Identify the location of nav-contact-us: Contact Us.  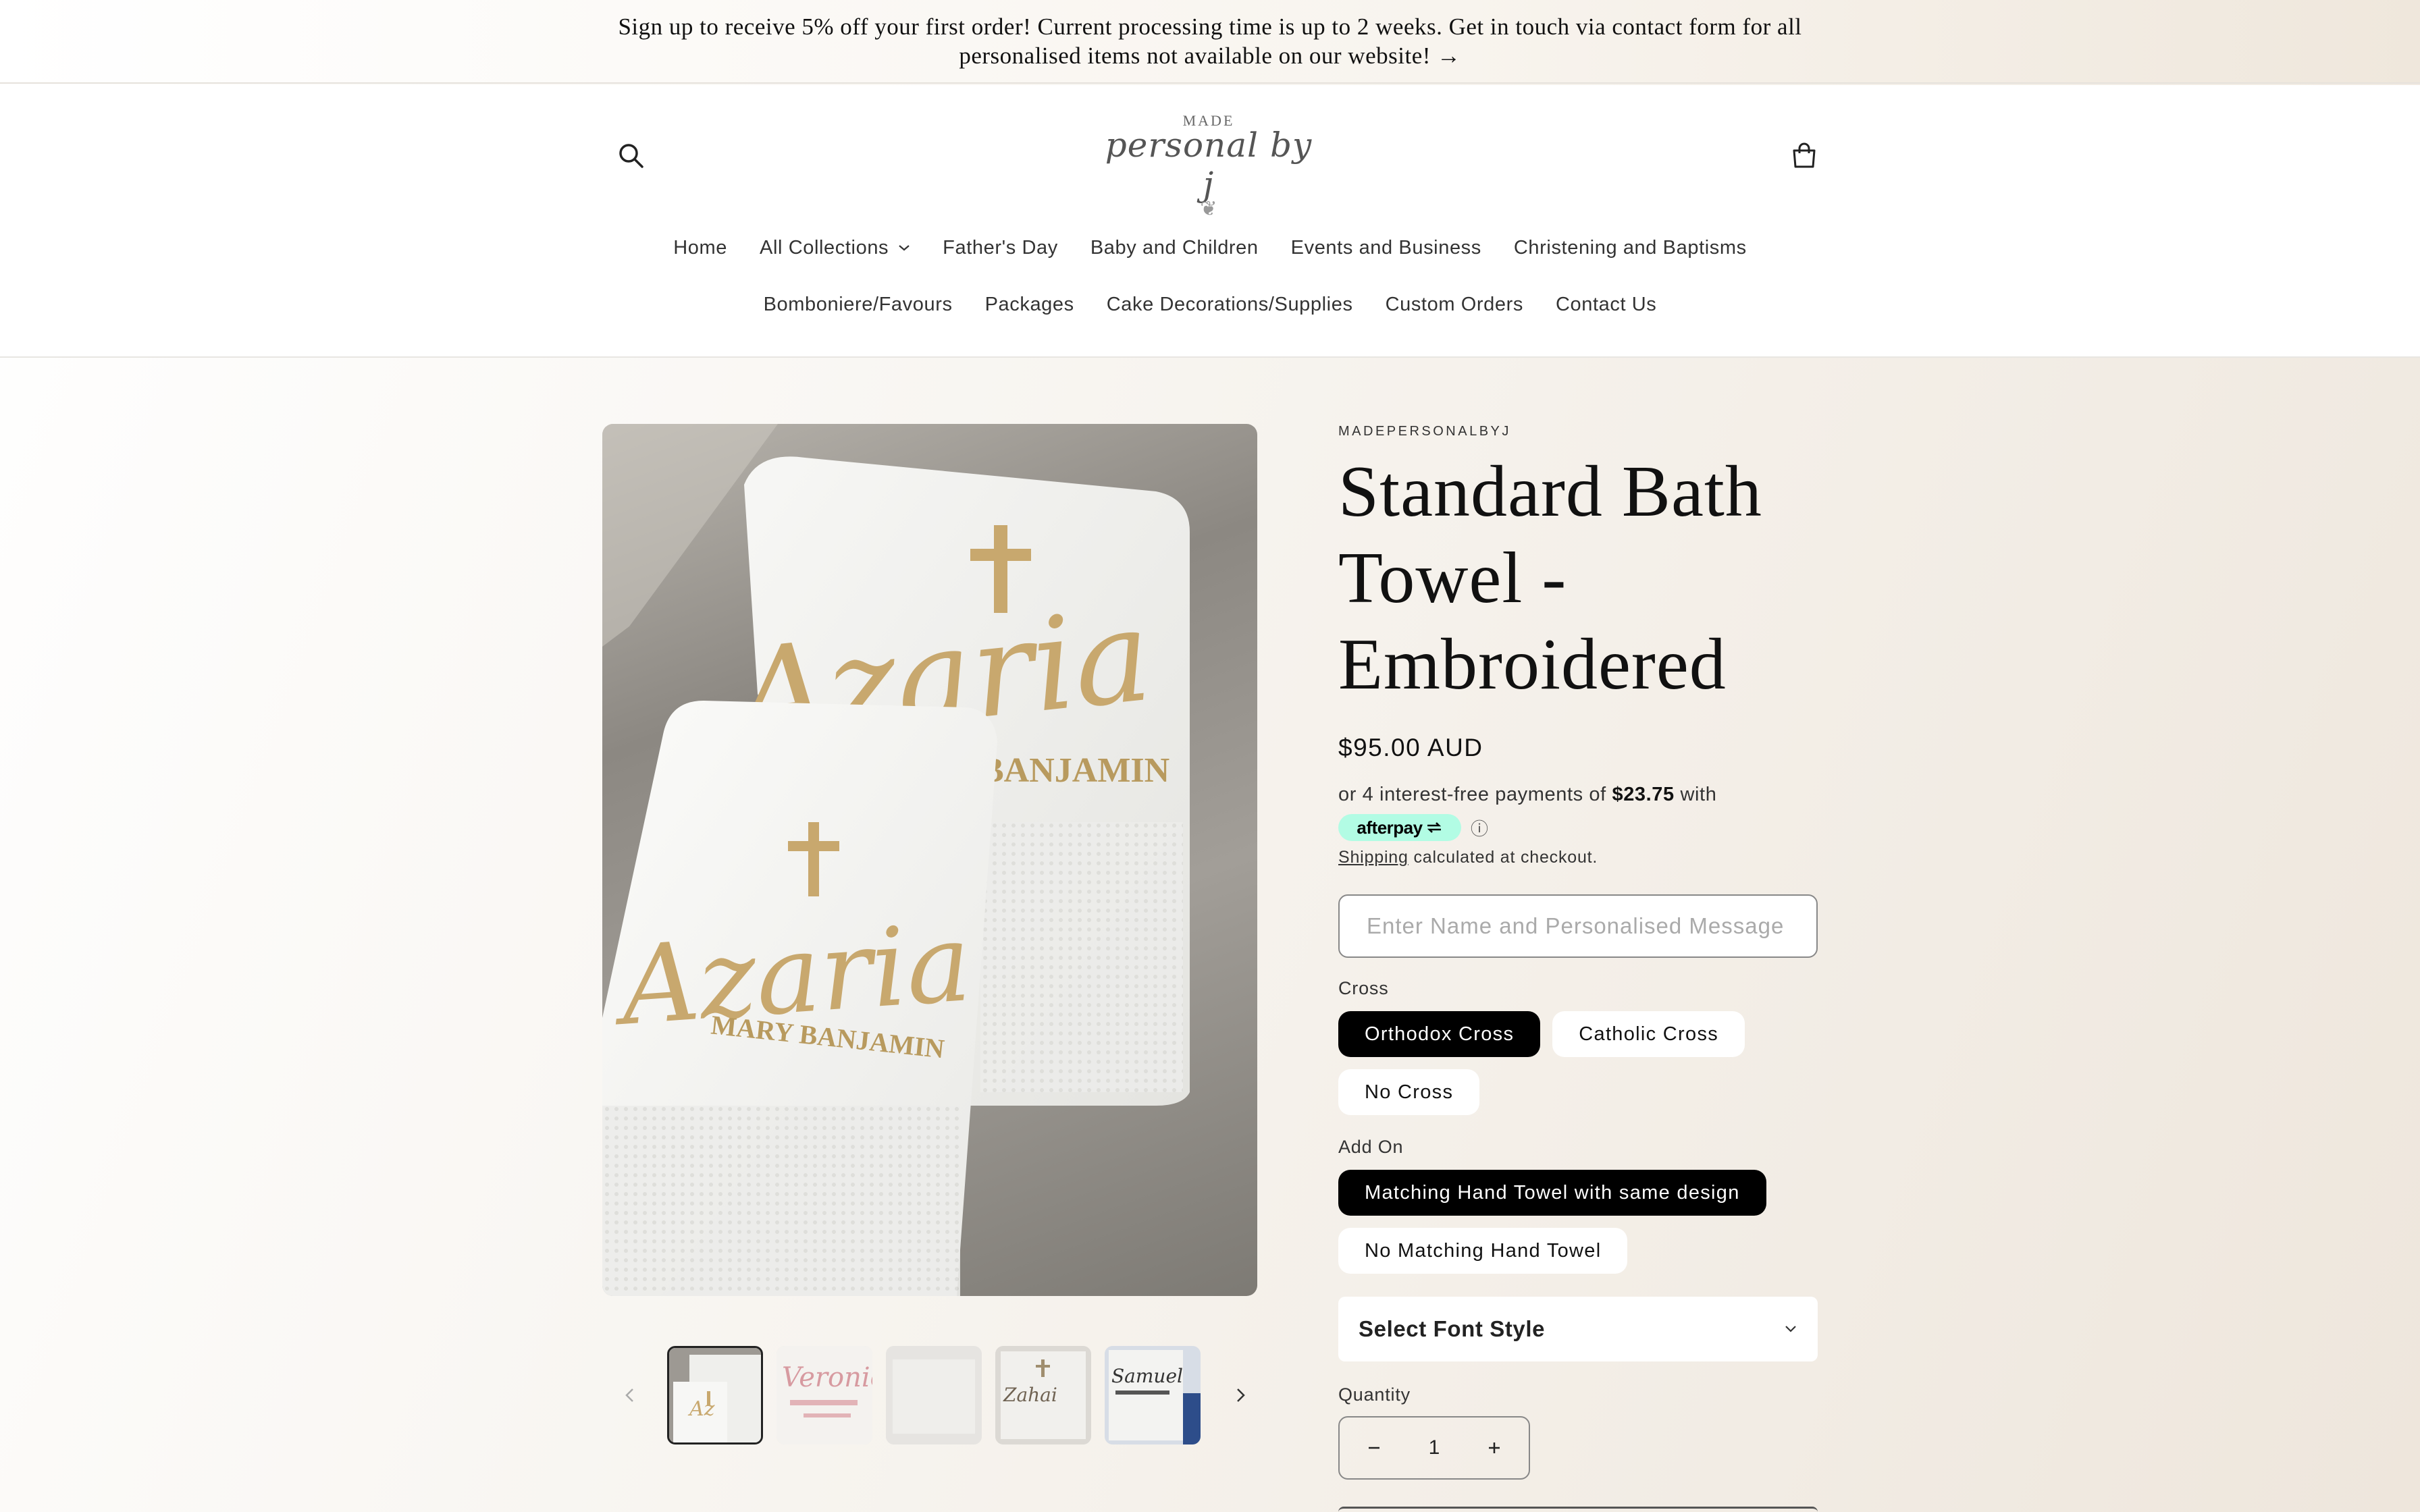
(1606, 304).